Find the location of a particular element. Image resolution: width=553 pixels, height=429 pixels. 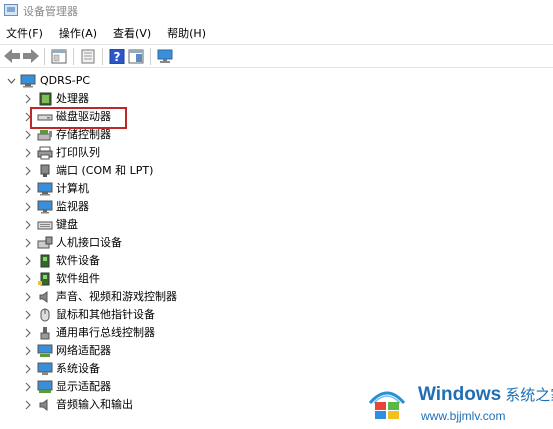

tree-item: 处理器 is located at coordinates (276, 99).